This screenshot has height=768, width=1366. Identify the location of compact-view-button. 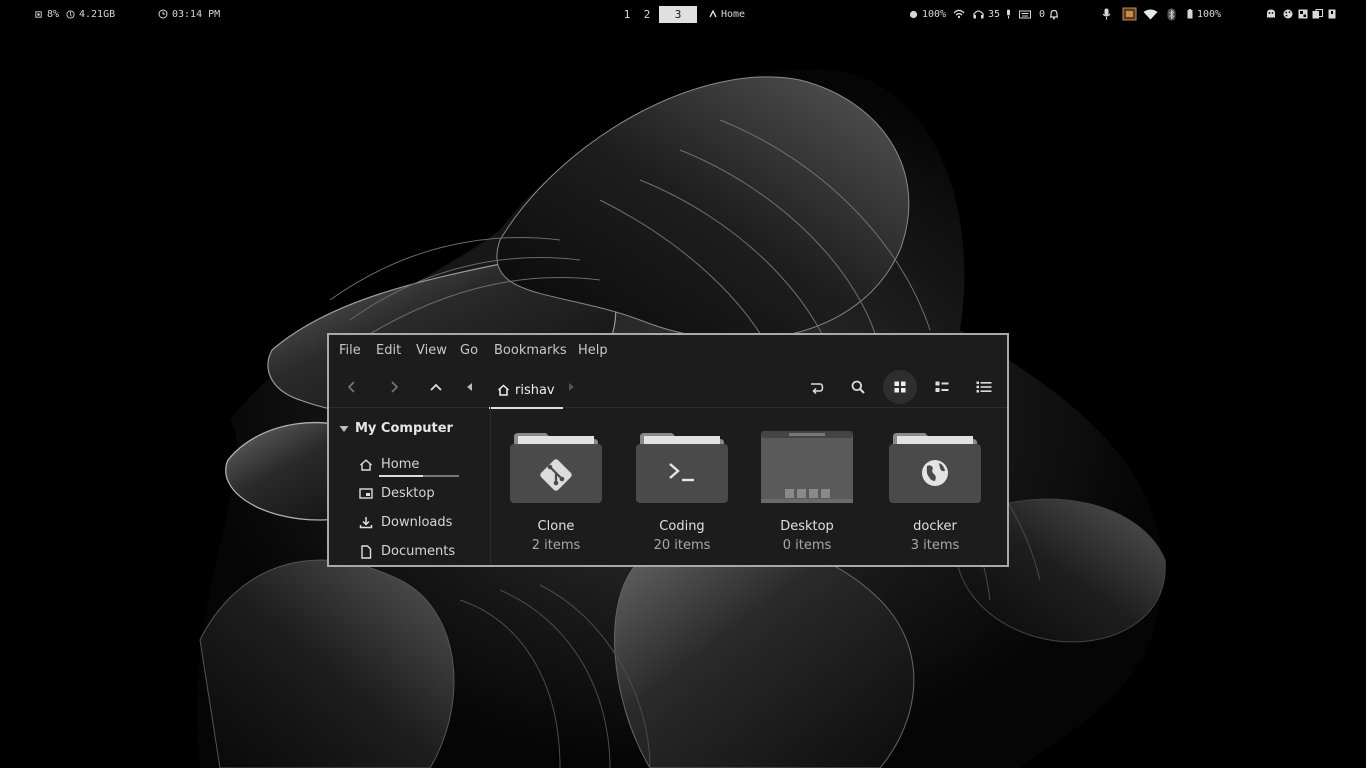
(984, 387).